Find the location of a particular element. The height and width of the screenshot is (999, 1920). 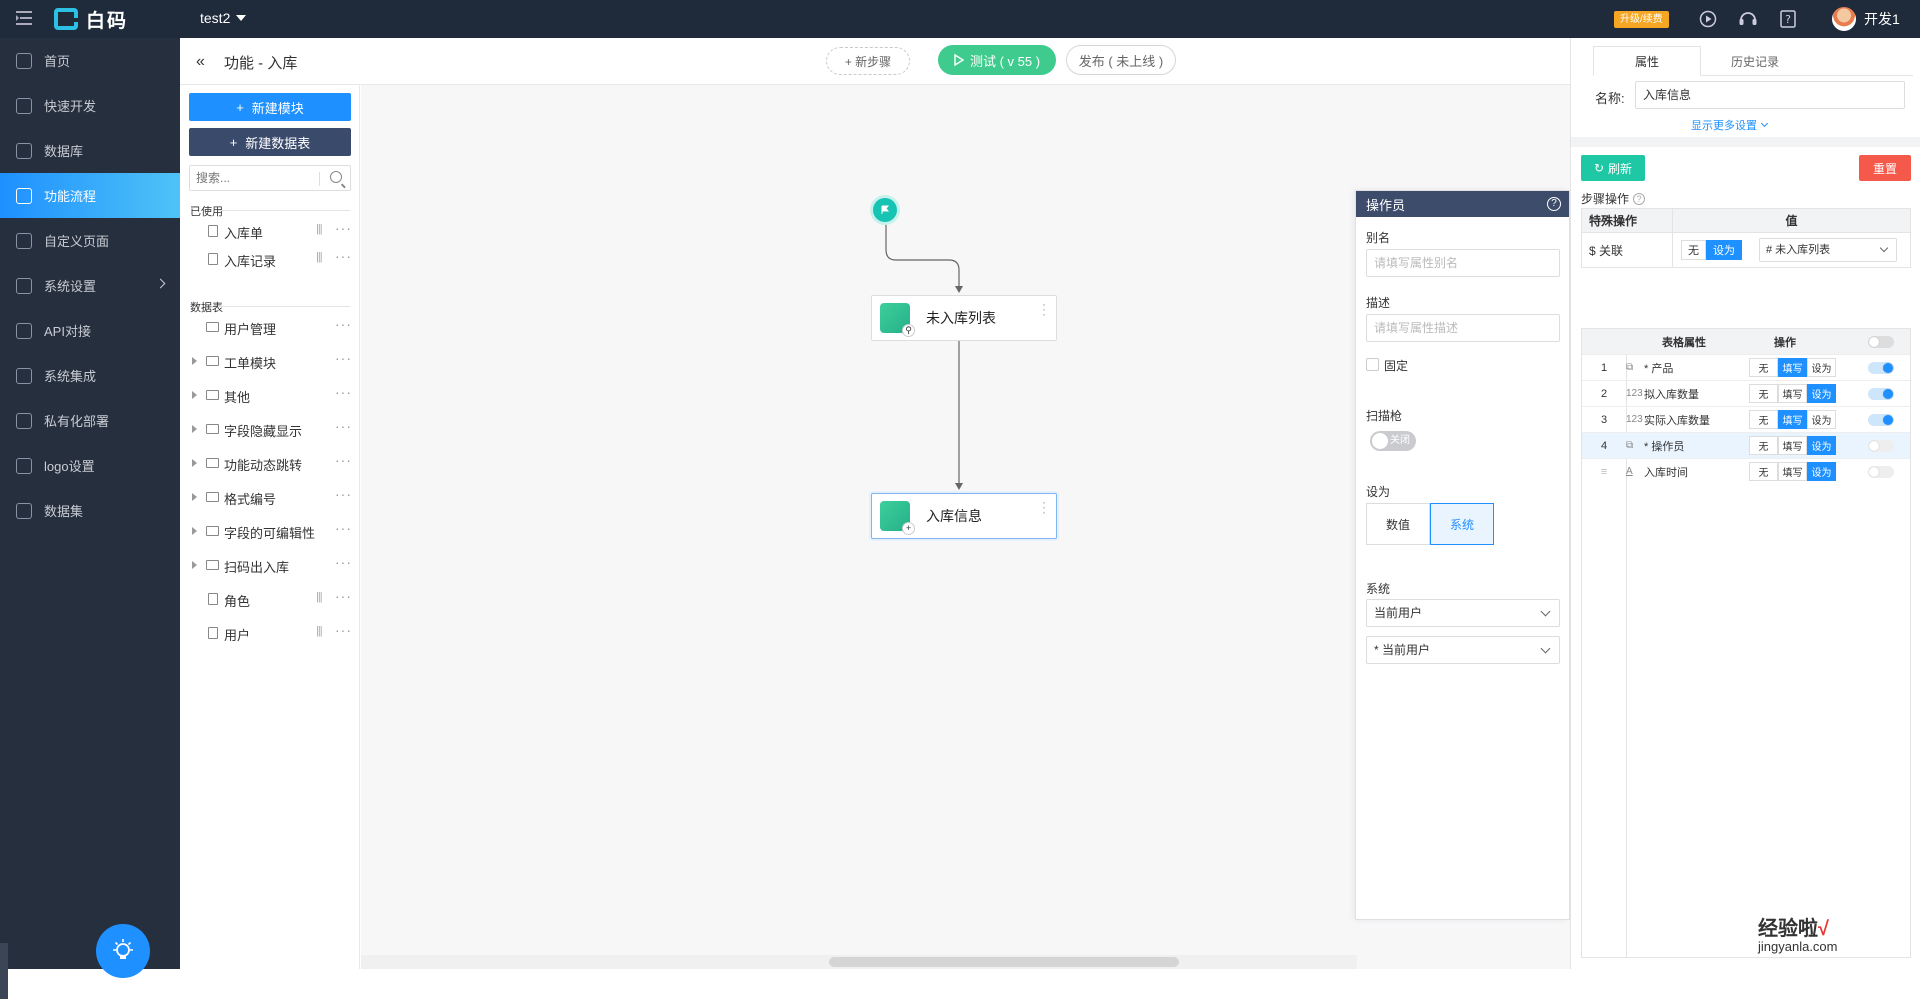

sidebar-item-flow: 功能流程 is located at coordinates (90, 195).